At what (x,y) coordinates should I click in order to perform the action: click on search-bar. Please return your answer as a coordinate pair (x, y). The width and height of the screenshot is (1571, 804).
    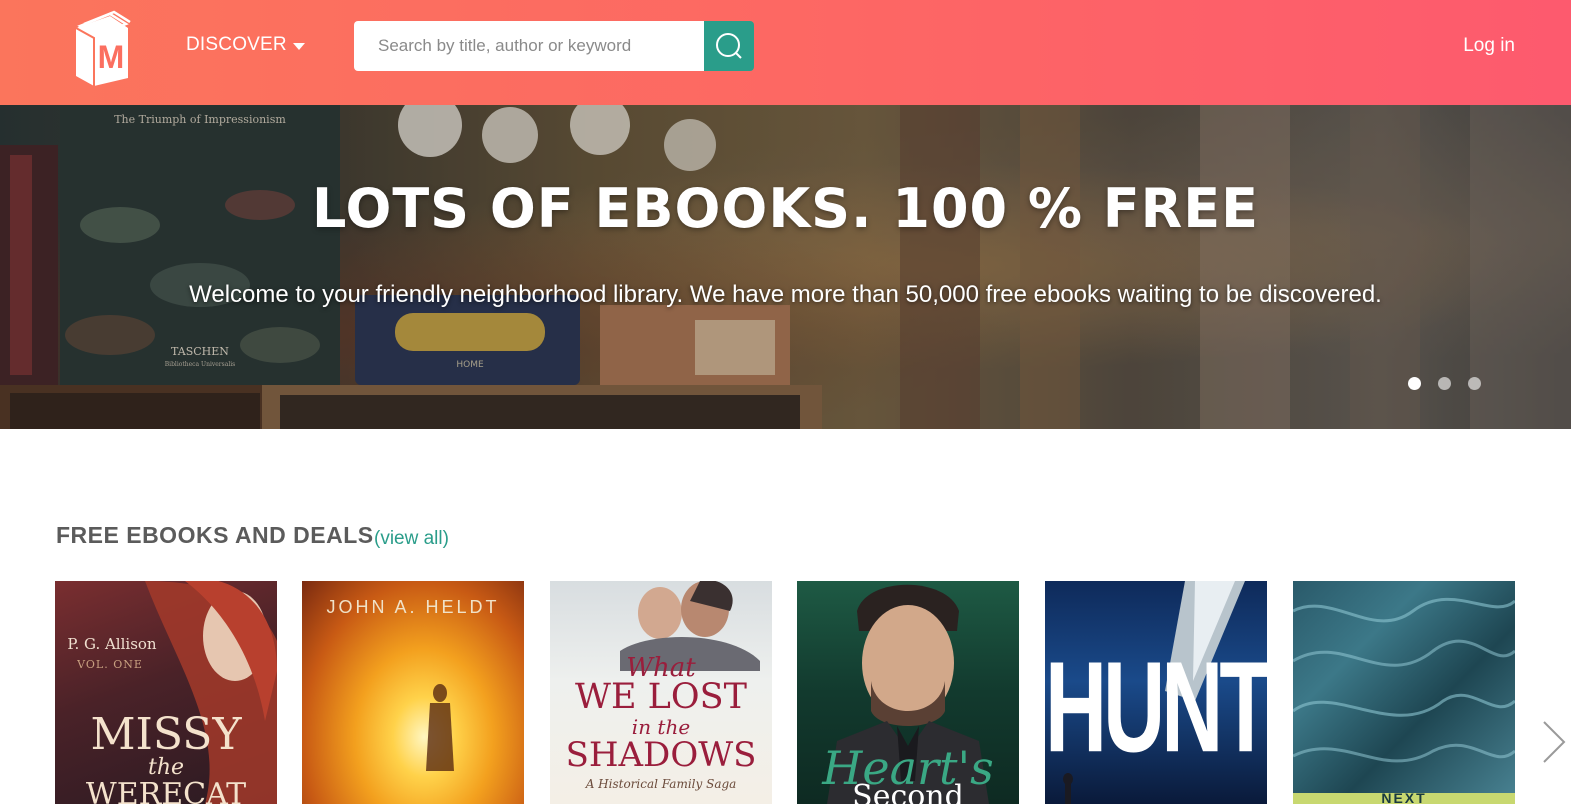
    Looking at the image, I should click on (554, 46).